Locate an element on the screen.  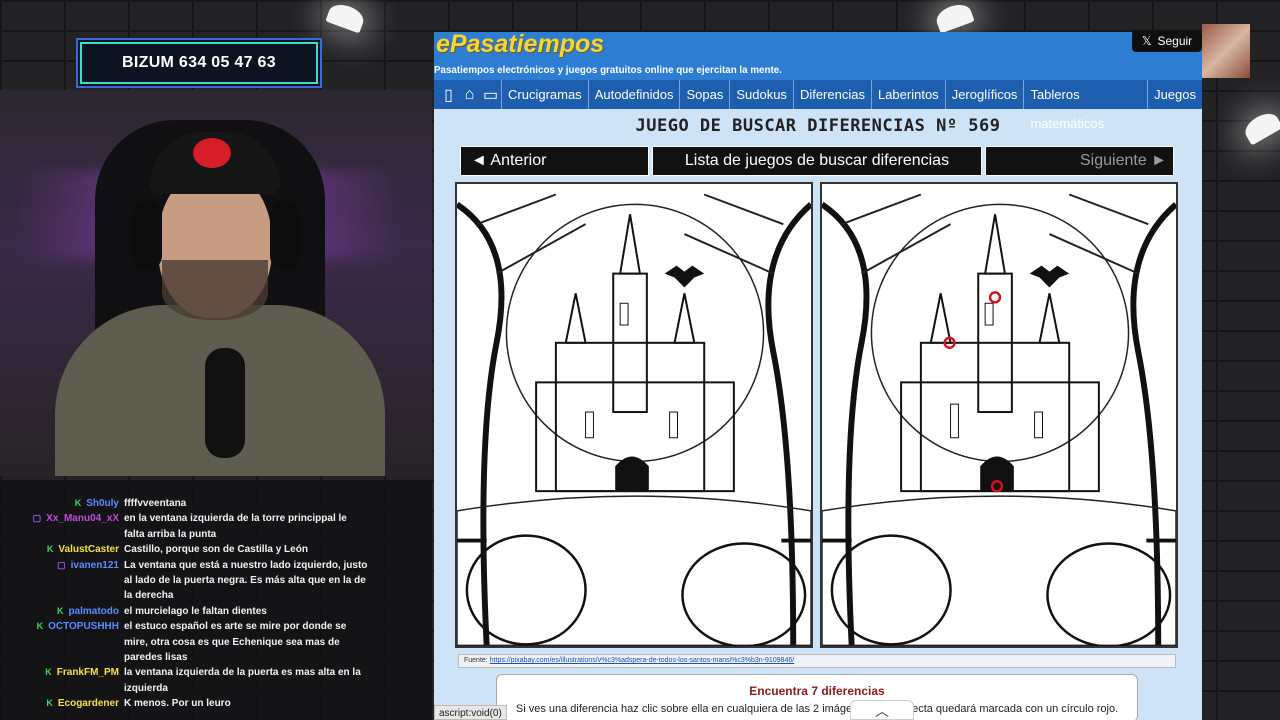
nav-item: Sopas is located at coordinates (704, 94).